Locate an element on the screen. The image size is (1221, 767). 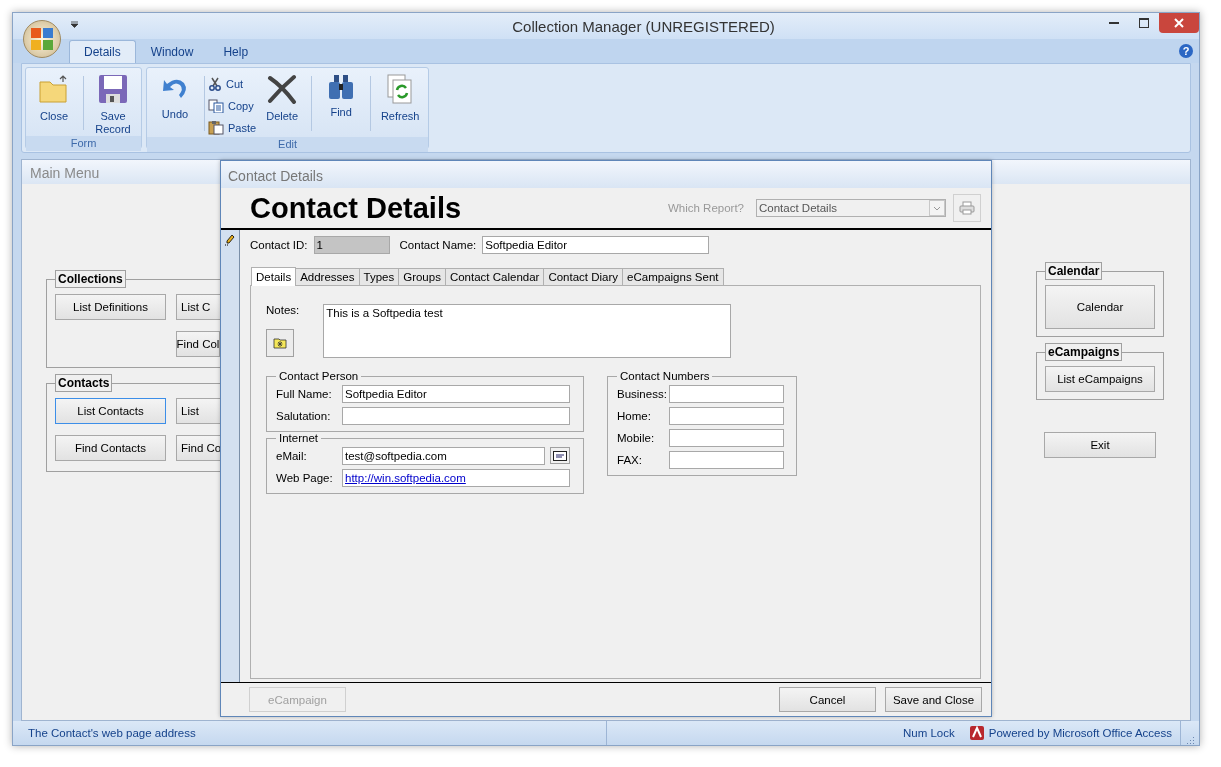
ribbon-tab: Help is located at coordinates (236, 51).